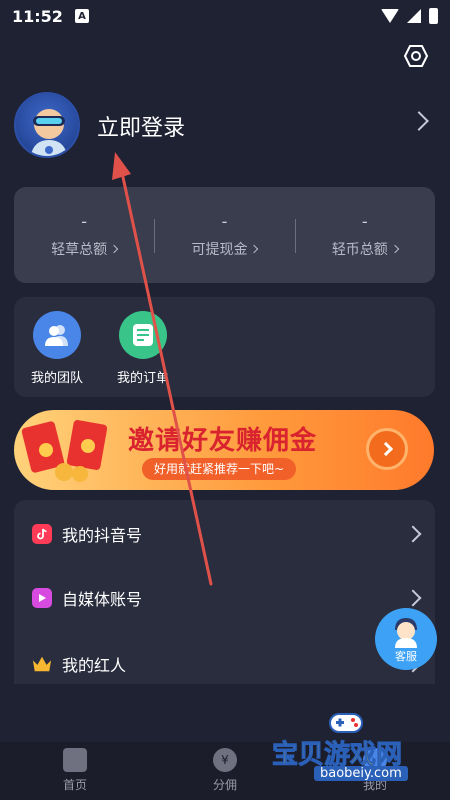 The width and height of the screenshot is (450, 800). I want to click on order-icon, so click(143, 335).